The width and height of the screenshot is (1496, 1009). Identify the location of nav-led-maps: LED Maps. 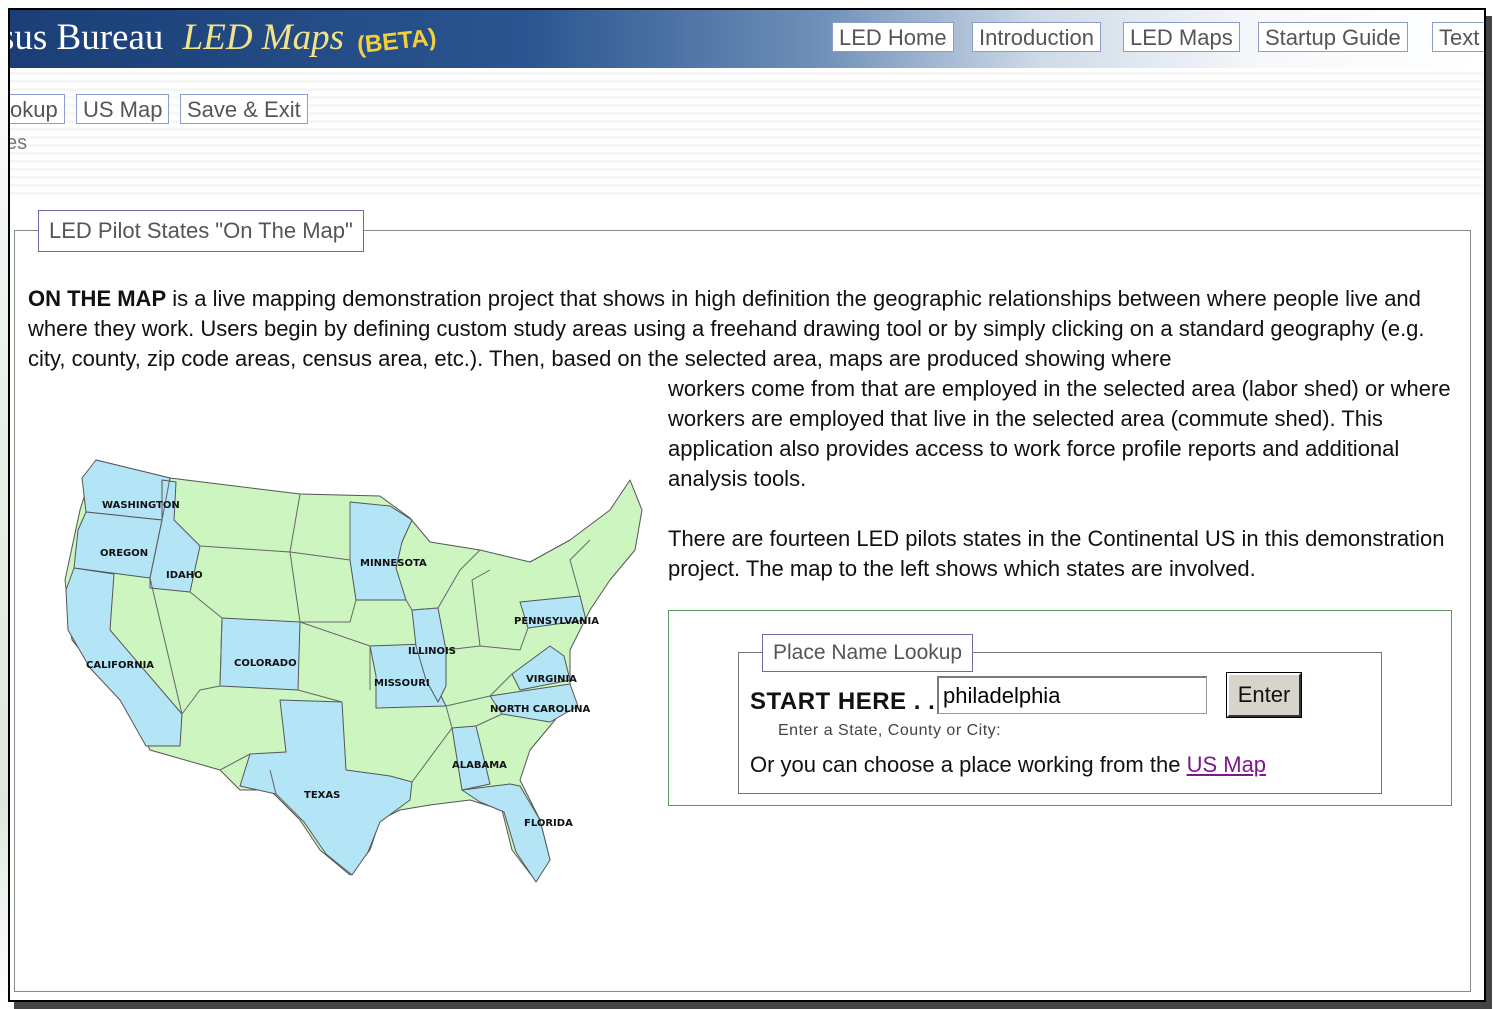
(1181, 37).